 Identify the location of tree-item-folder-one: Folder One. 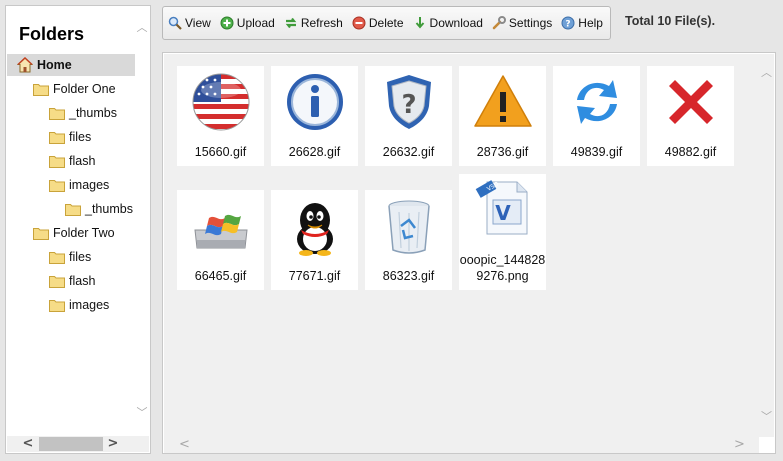
(74, 89).